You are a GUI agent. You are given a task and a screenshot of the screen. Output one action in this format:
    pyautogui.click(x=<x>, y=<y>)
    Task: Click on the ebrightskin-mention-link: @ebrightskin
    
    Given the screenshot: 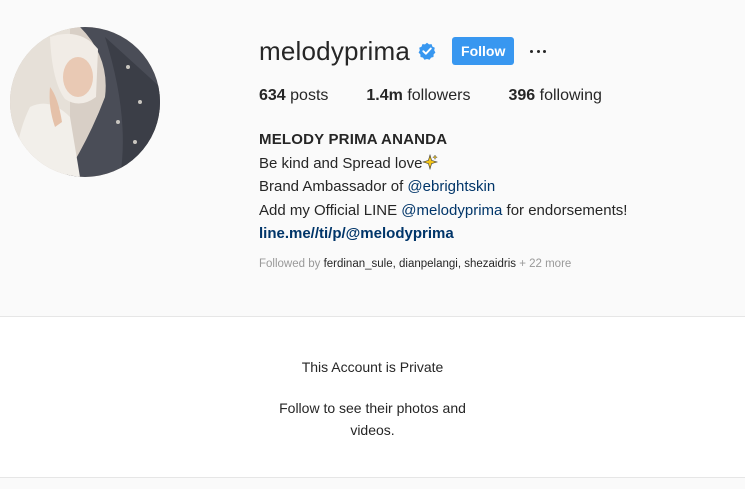 What is the action you would take?
    pyautogui.click(x=451, y=186)
    